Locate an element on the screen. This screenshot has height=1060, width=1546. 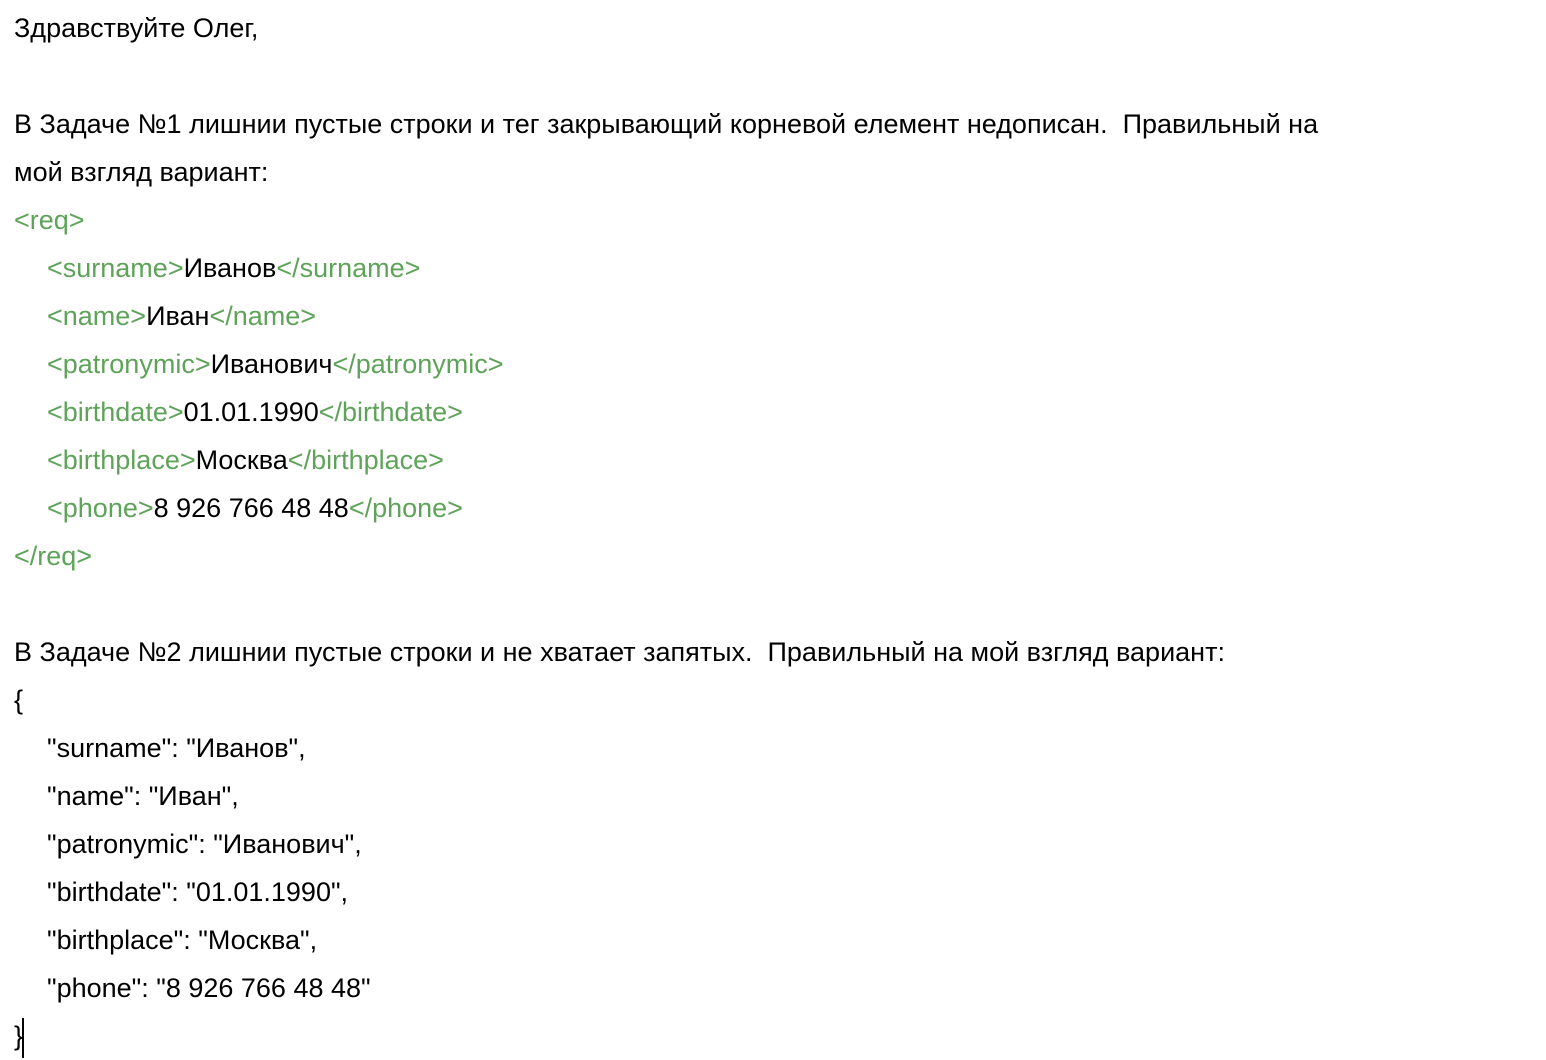
xml-field-birthplace: <birthplace>Москва</birthplace> is located at coordinates (774, 460).